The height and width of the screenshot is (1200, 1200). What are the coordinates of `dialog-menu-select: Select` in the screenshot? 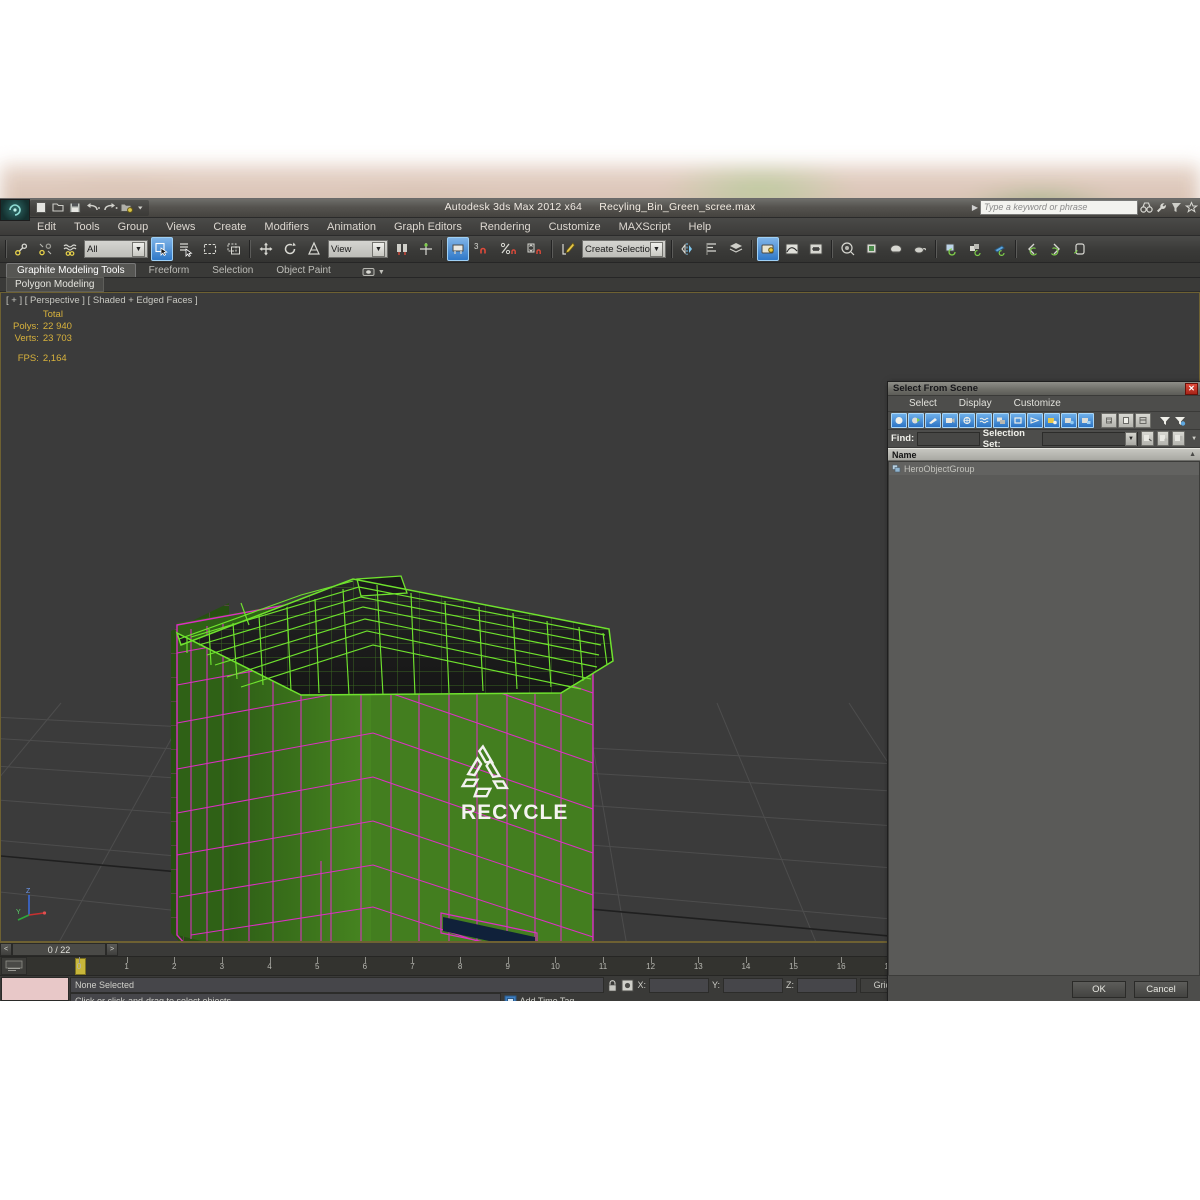 It's located at (923, 403).